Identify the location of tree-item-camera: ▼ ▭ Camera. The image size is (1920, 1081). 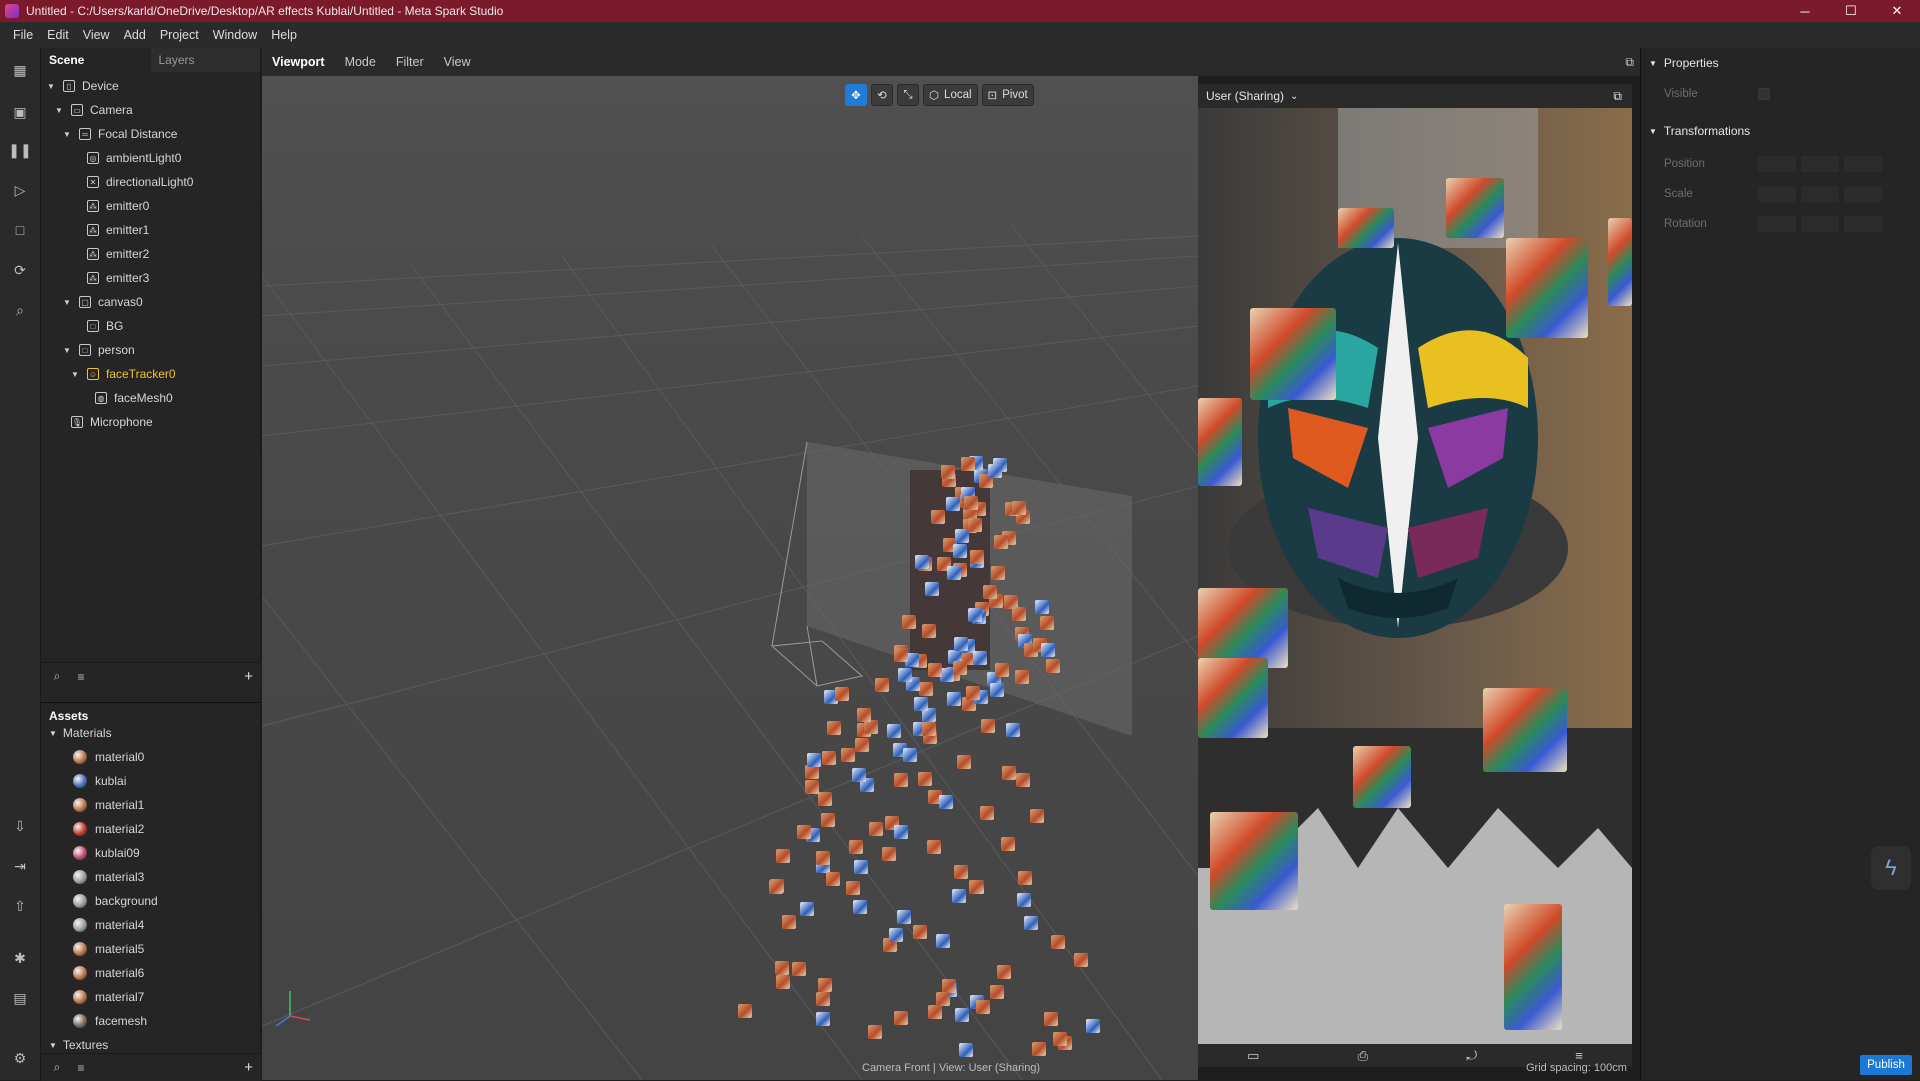
(94, 110).